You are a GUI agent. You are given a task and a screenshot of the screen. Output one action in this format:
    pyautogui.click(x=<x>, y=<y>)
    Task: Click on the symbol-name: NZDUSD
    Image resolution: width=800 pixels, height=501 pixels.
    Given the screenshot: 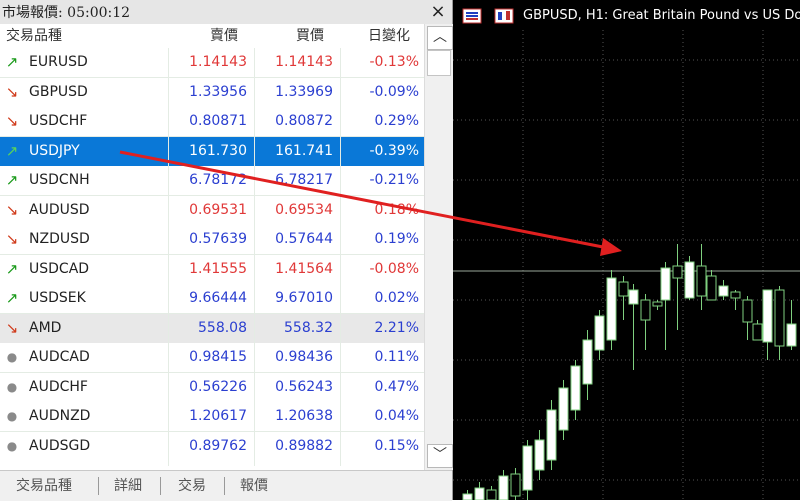 What is the action you would take?
    pyautogui.click(x=59, y=239)
    